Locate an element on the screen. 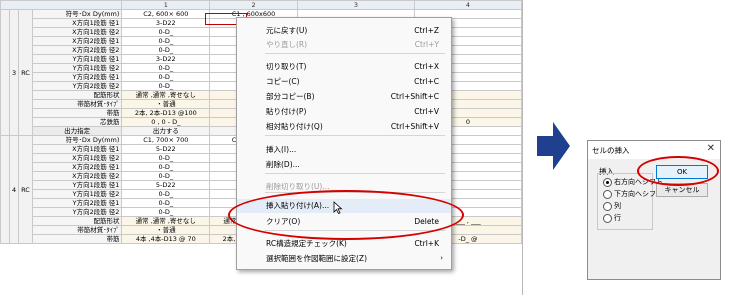 Image resolution: width=730 pixels, height=295 pixels. menu-item: コピー(C) Ctrl+C is located at coordinates (344, 82).